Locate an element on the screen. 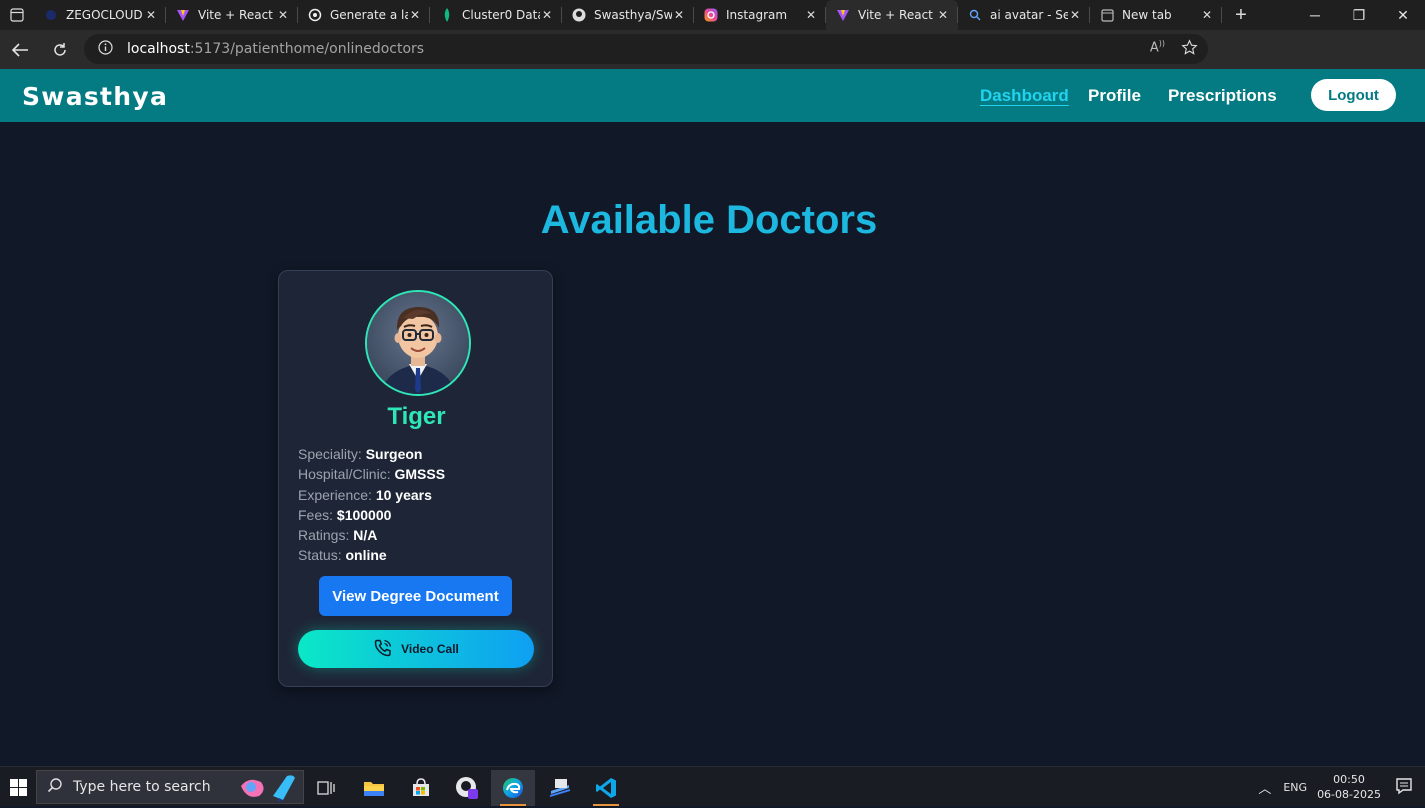 This screenshot has height=808, width=1425. detail-value: $100000 is located at coordinates (364, 514).